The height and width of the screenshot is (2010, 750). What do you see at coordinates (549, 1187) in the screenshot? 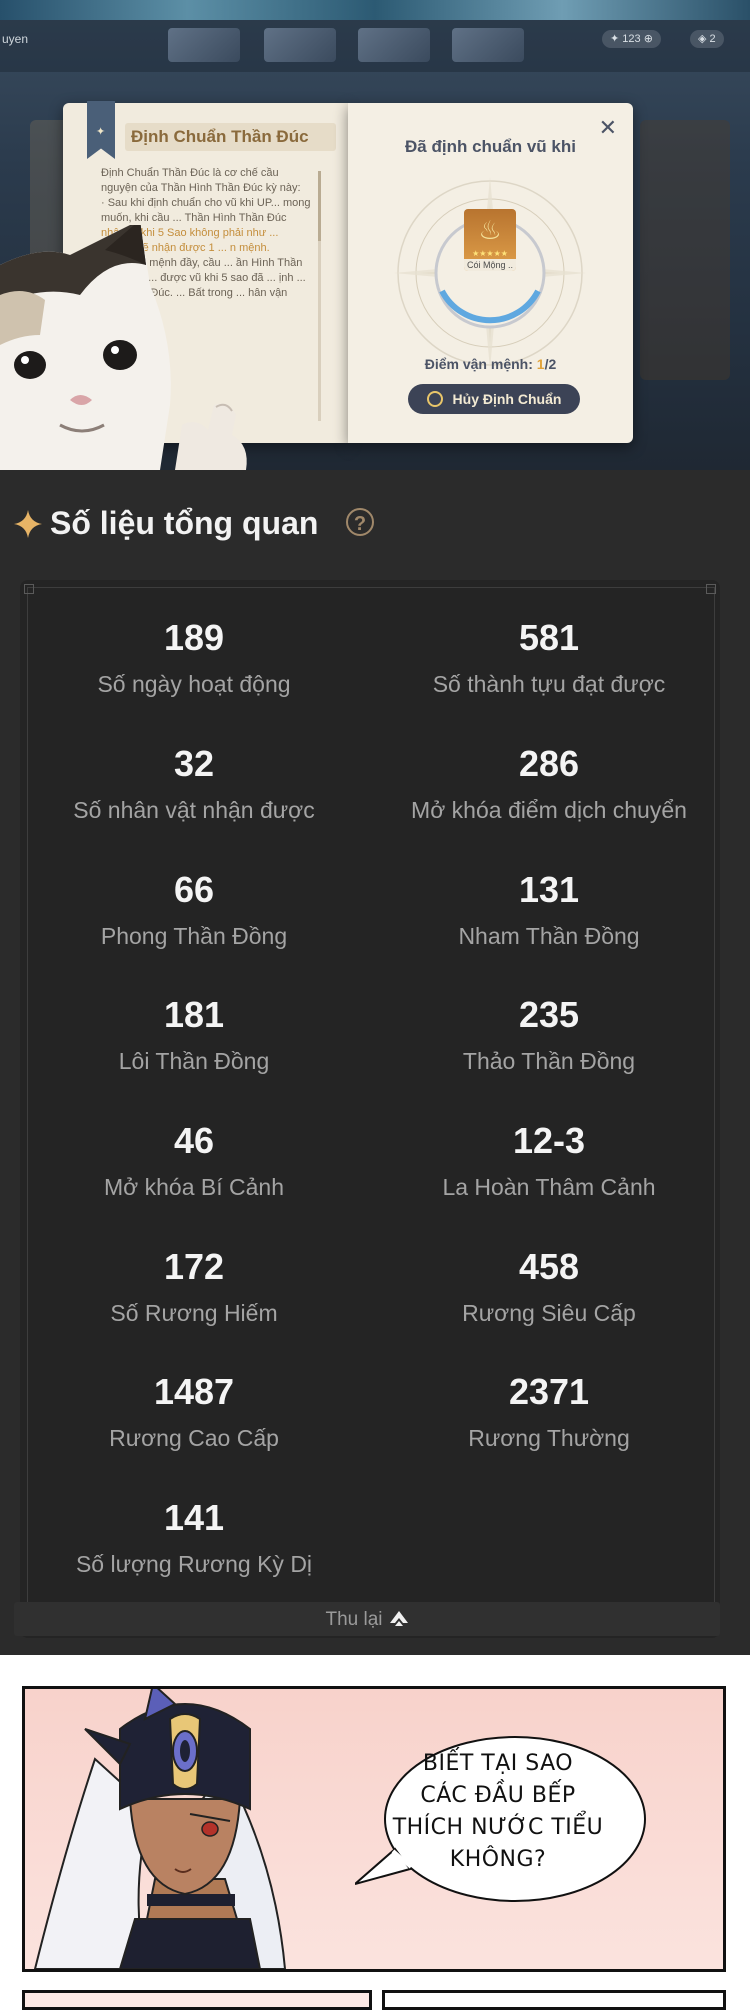
I see `stat-label: La Hoàn Thâm Cảnh` at bounding box center [549, 1187].